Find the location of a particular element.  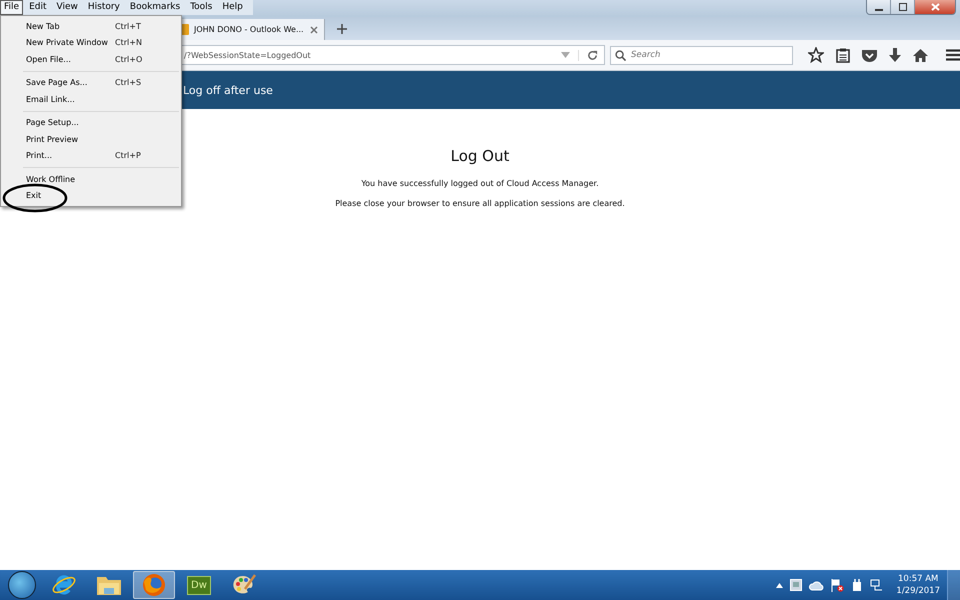

annotation-circle is located at coordinates (35, 198).